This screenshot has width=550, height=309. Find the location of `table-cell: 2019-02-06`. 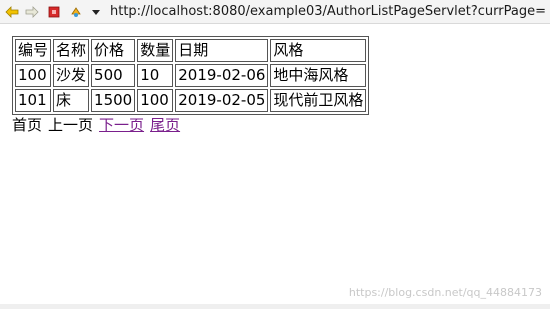

table-cell: 2019-02-06 is located at coordinates (222, 75).